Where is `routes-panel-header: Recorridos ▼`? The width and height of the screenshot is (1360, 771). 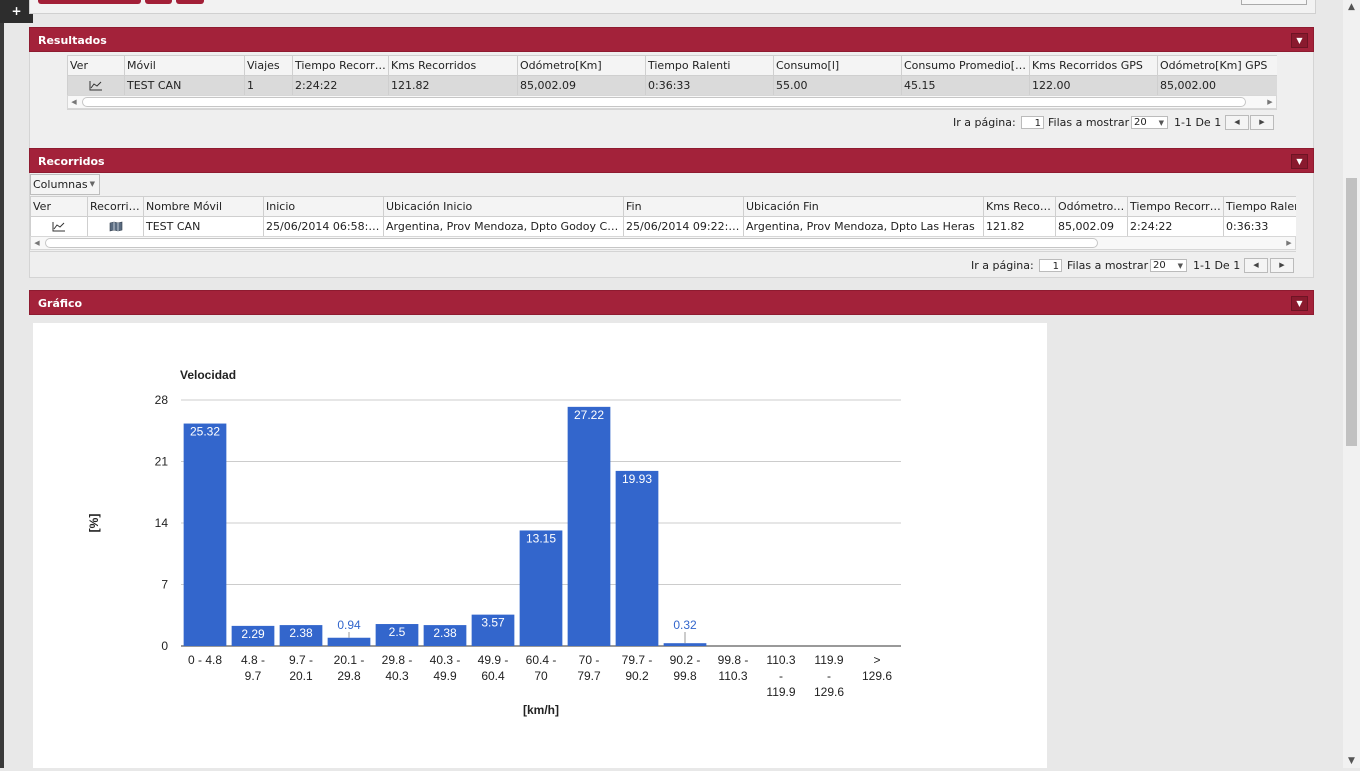
routes-panel-header: Recorridos ▼ is located at coordinates (671, 160).